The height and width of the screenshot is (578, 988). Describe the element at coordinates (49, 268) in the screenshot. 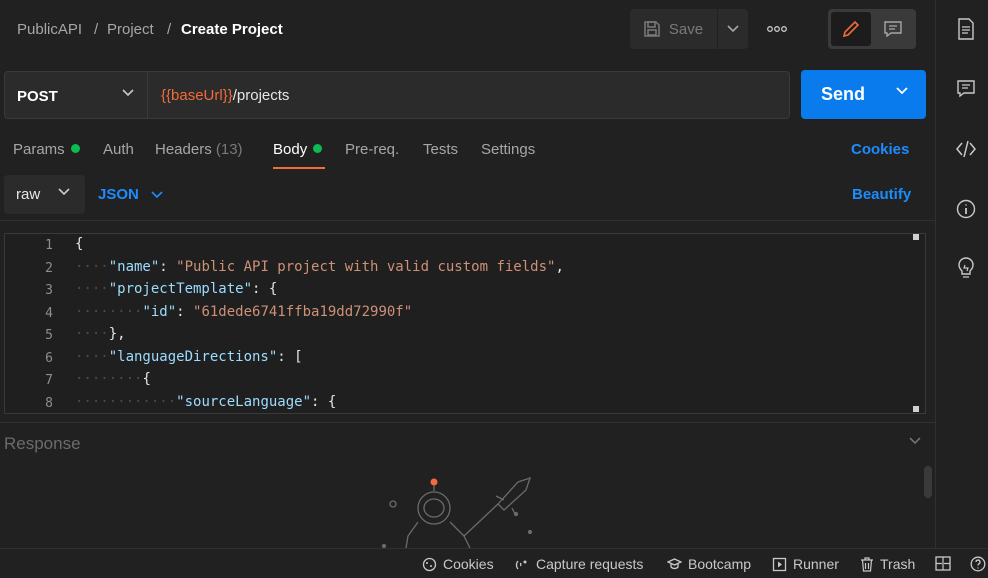

I see `line-number: 2` at that location.